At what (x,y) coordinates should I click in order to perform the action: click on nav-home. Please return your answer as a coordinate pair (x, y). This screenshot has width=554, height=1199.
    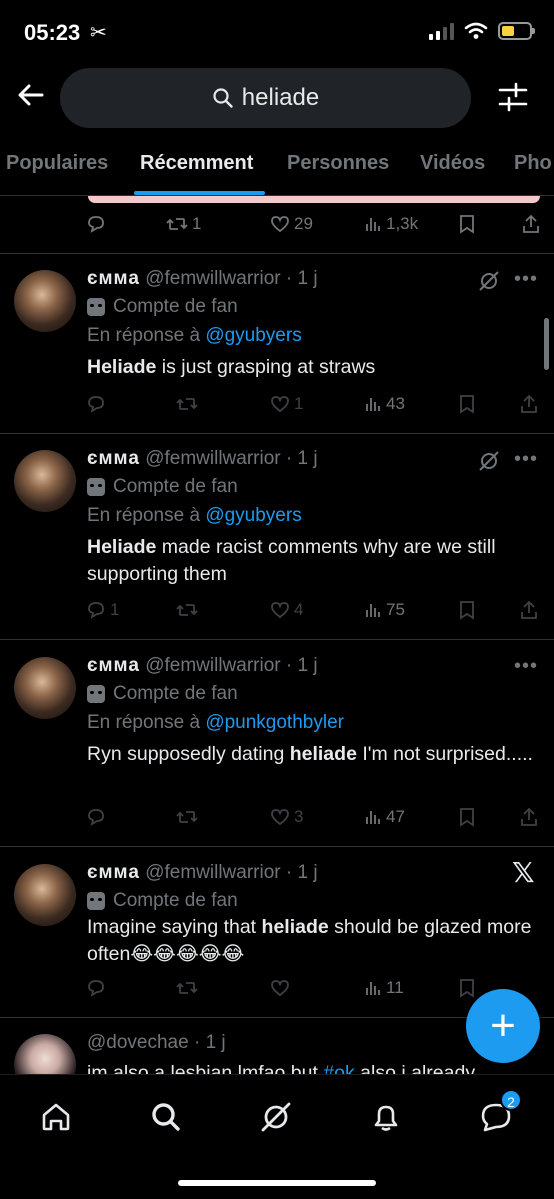
    Looking at the image, I should click on (56, 1117).